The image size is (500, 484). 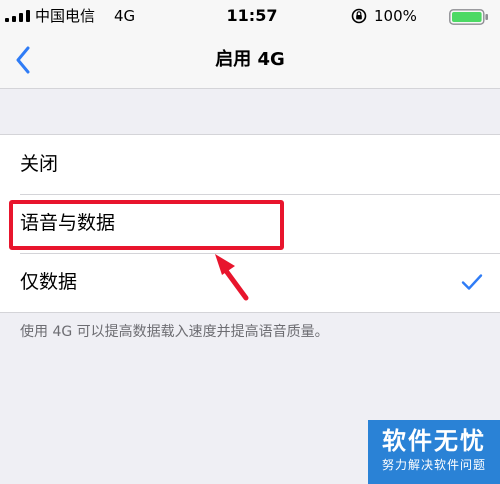 What do you see at coordinates (472, 282) in the screenshot?
I see `checkmark-icon` at bounding box center [472, 282].